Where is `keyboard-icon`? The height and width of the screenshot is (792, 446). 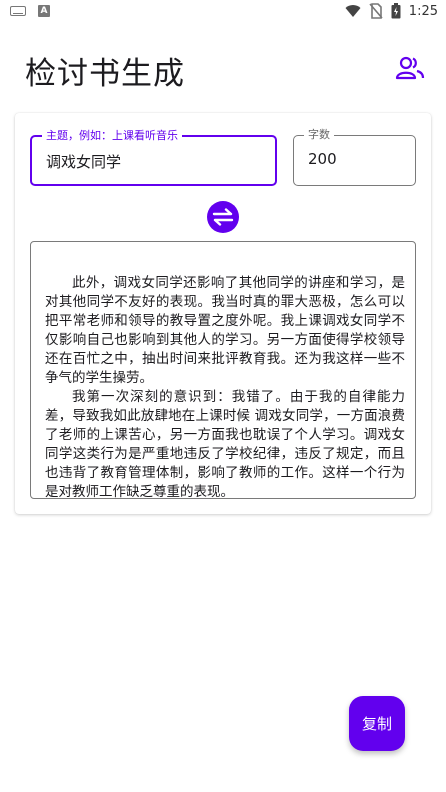
keyboard-icon is located at coordinates (18, 11).